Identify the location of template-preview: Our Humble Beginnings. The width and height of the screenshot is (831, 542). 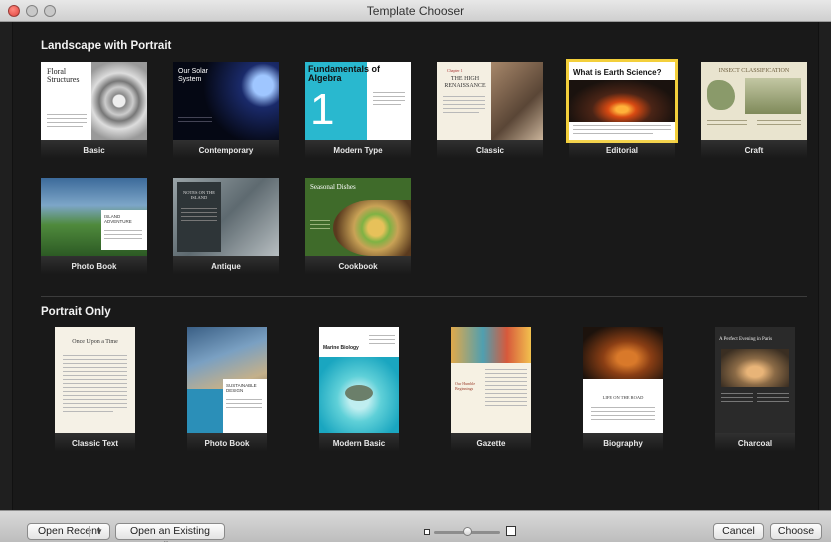
(491, 380).